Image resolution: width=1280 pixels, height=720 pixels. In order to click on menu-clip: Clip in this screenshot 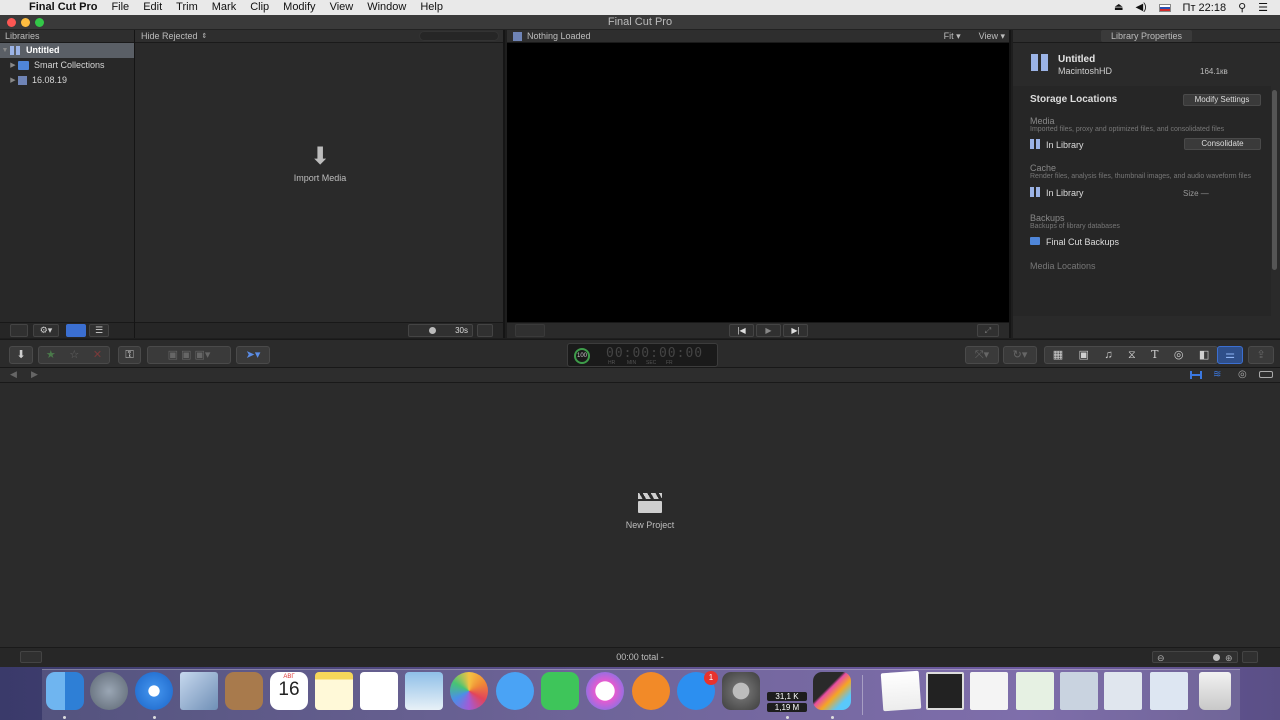, I will do `click(259, 7)`.